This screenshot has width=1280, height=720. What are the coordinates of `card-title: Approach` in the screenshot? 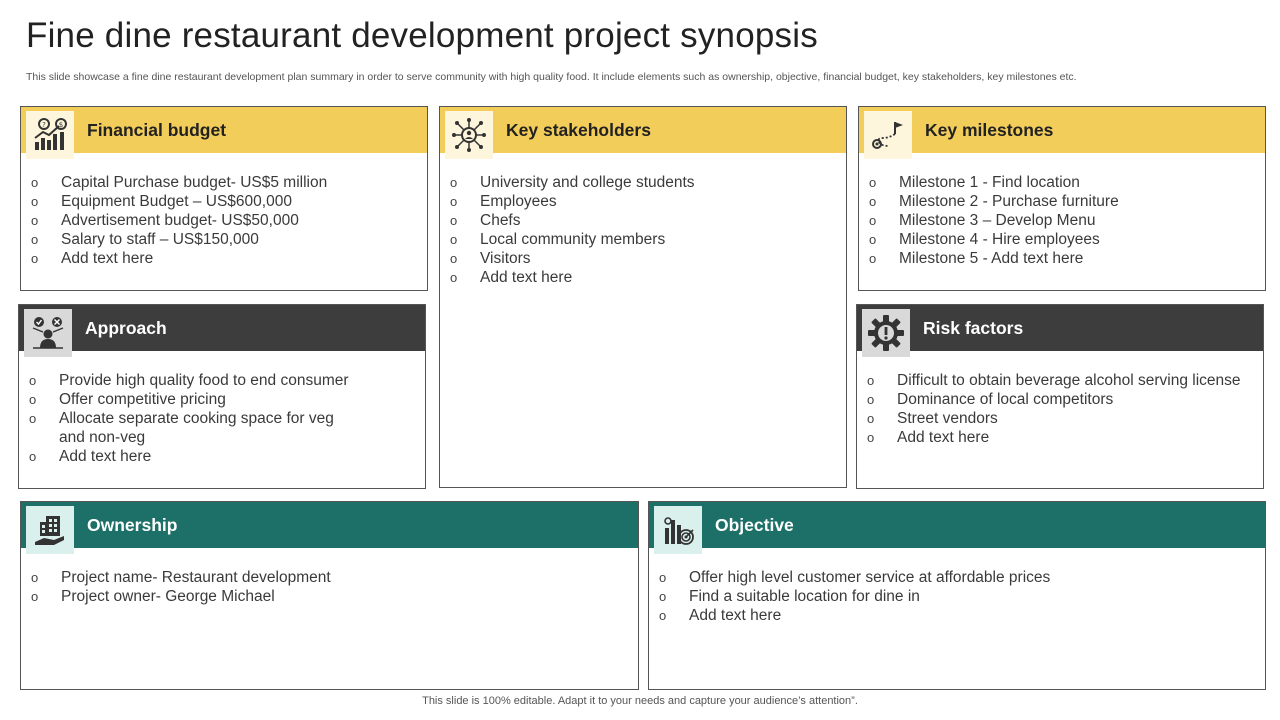 It's located at (126, 328).